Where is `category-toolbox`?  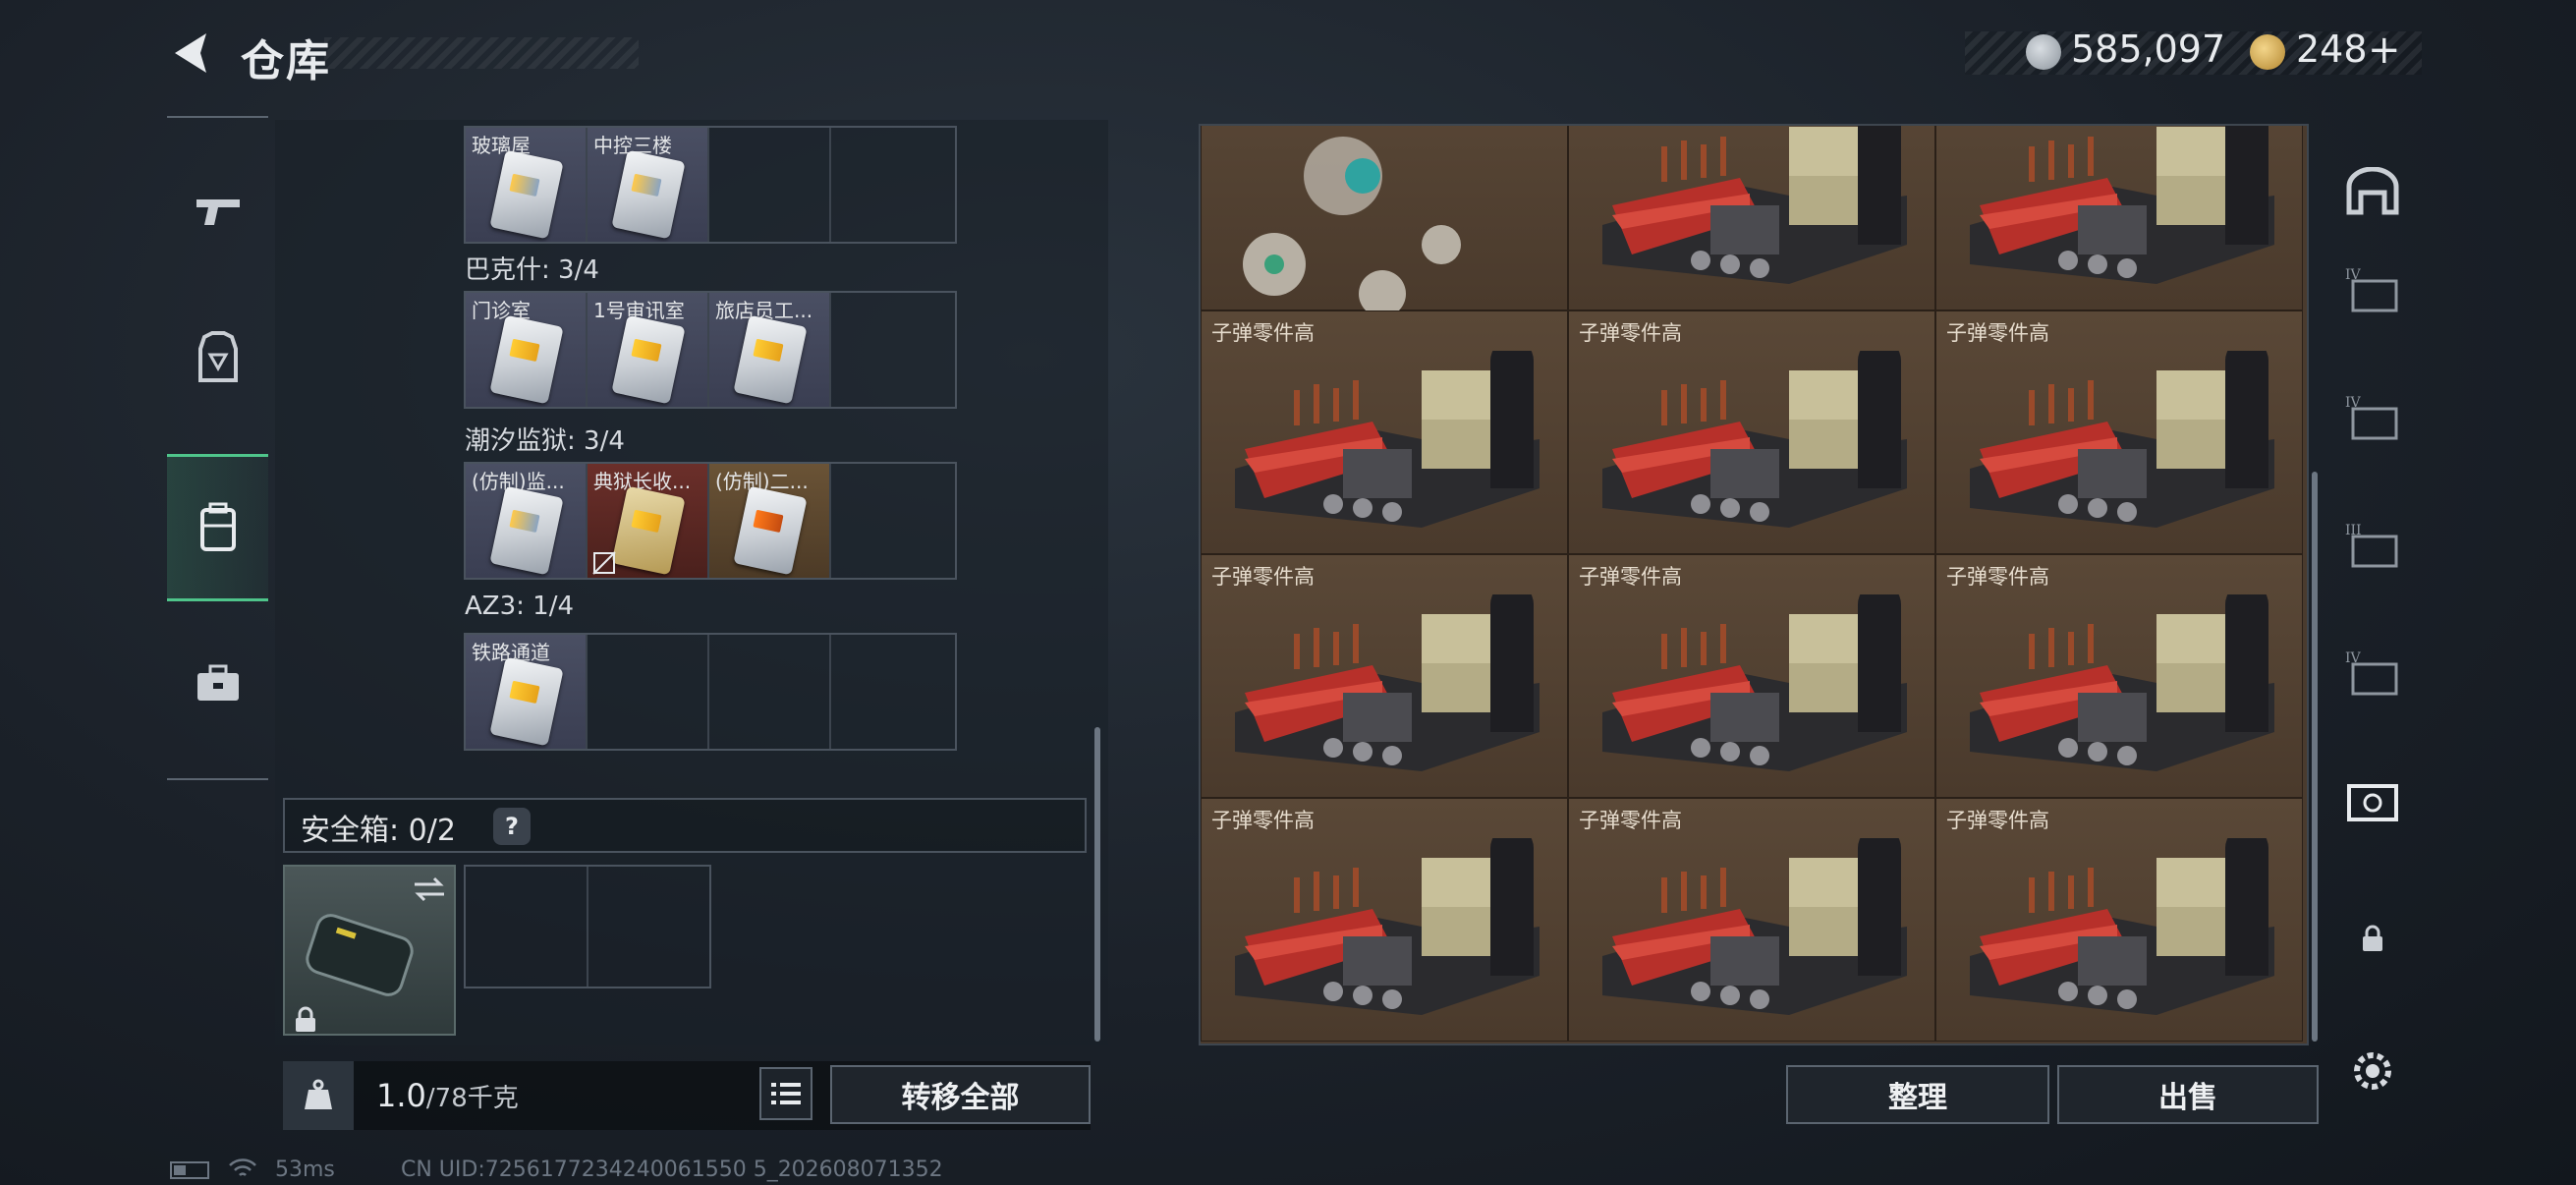
category-toolbox is located at coordinates (217, 683).